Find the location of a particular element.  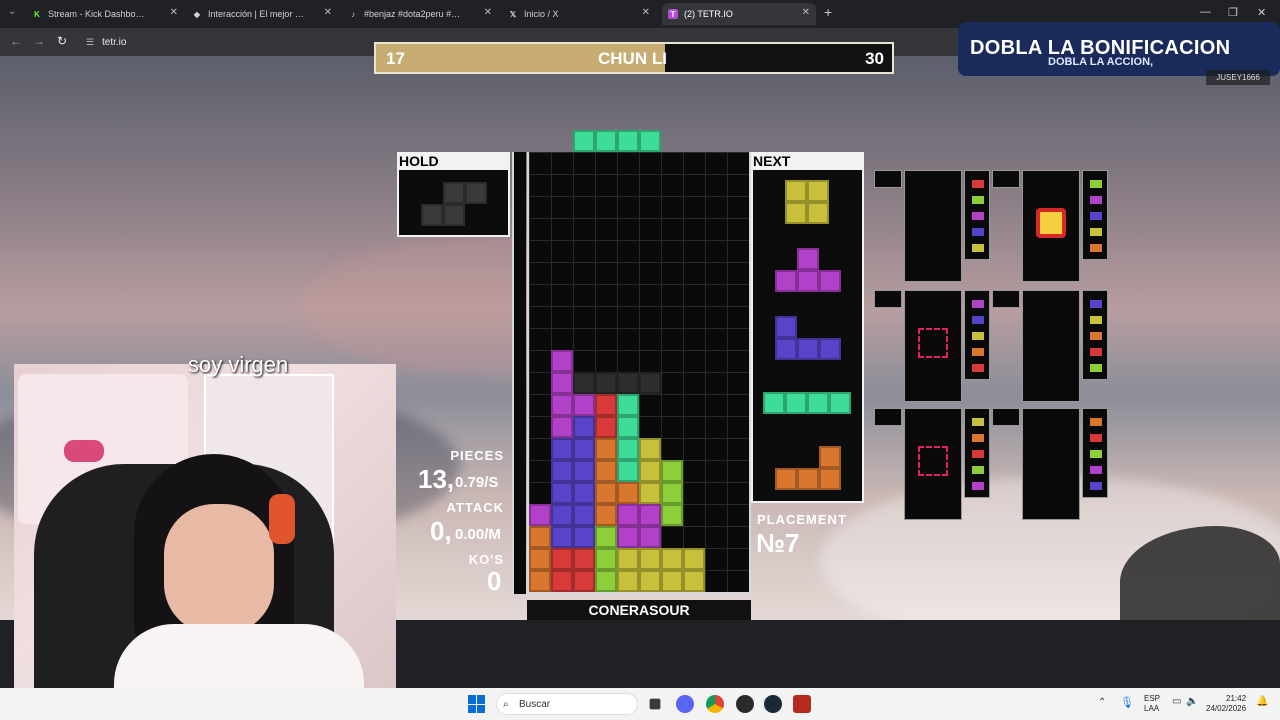

steam-icon is located at coordinates (773, 704).